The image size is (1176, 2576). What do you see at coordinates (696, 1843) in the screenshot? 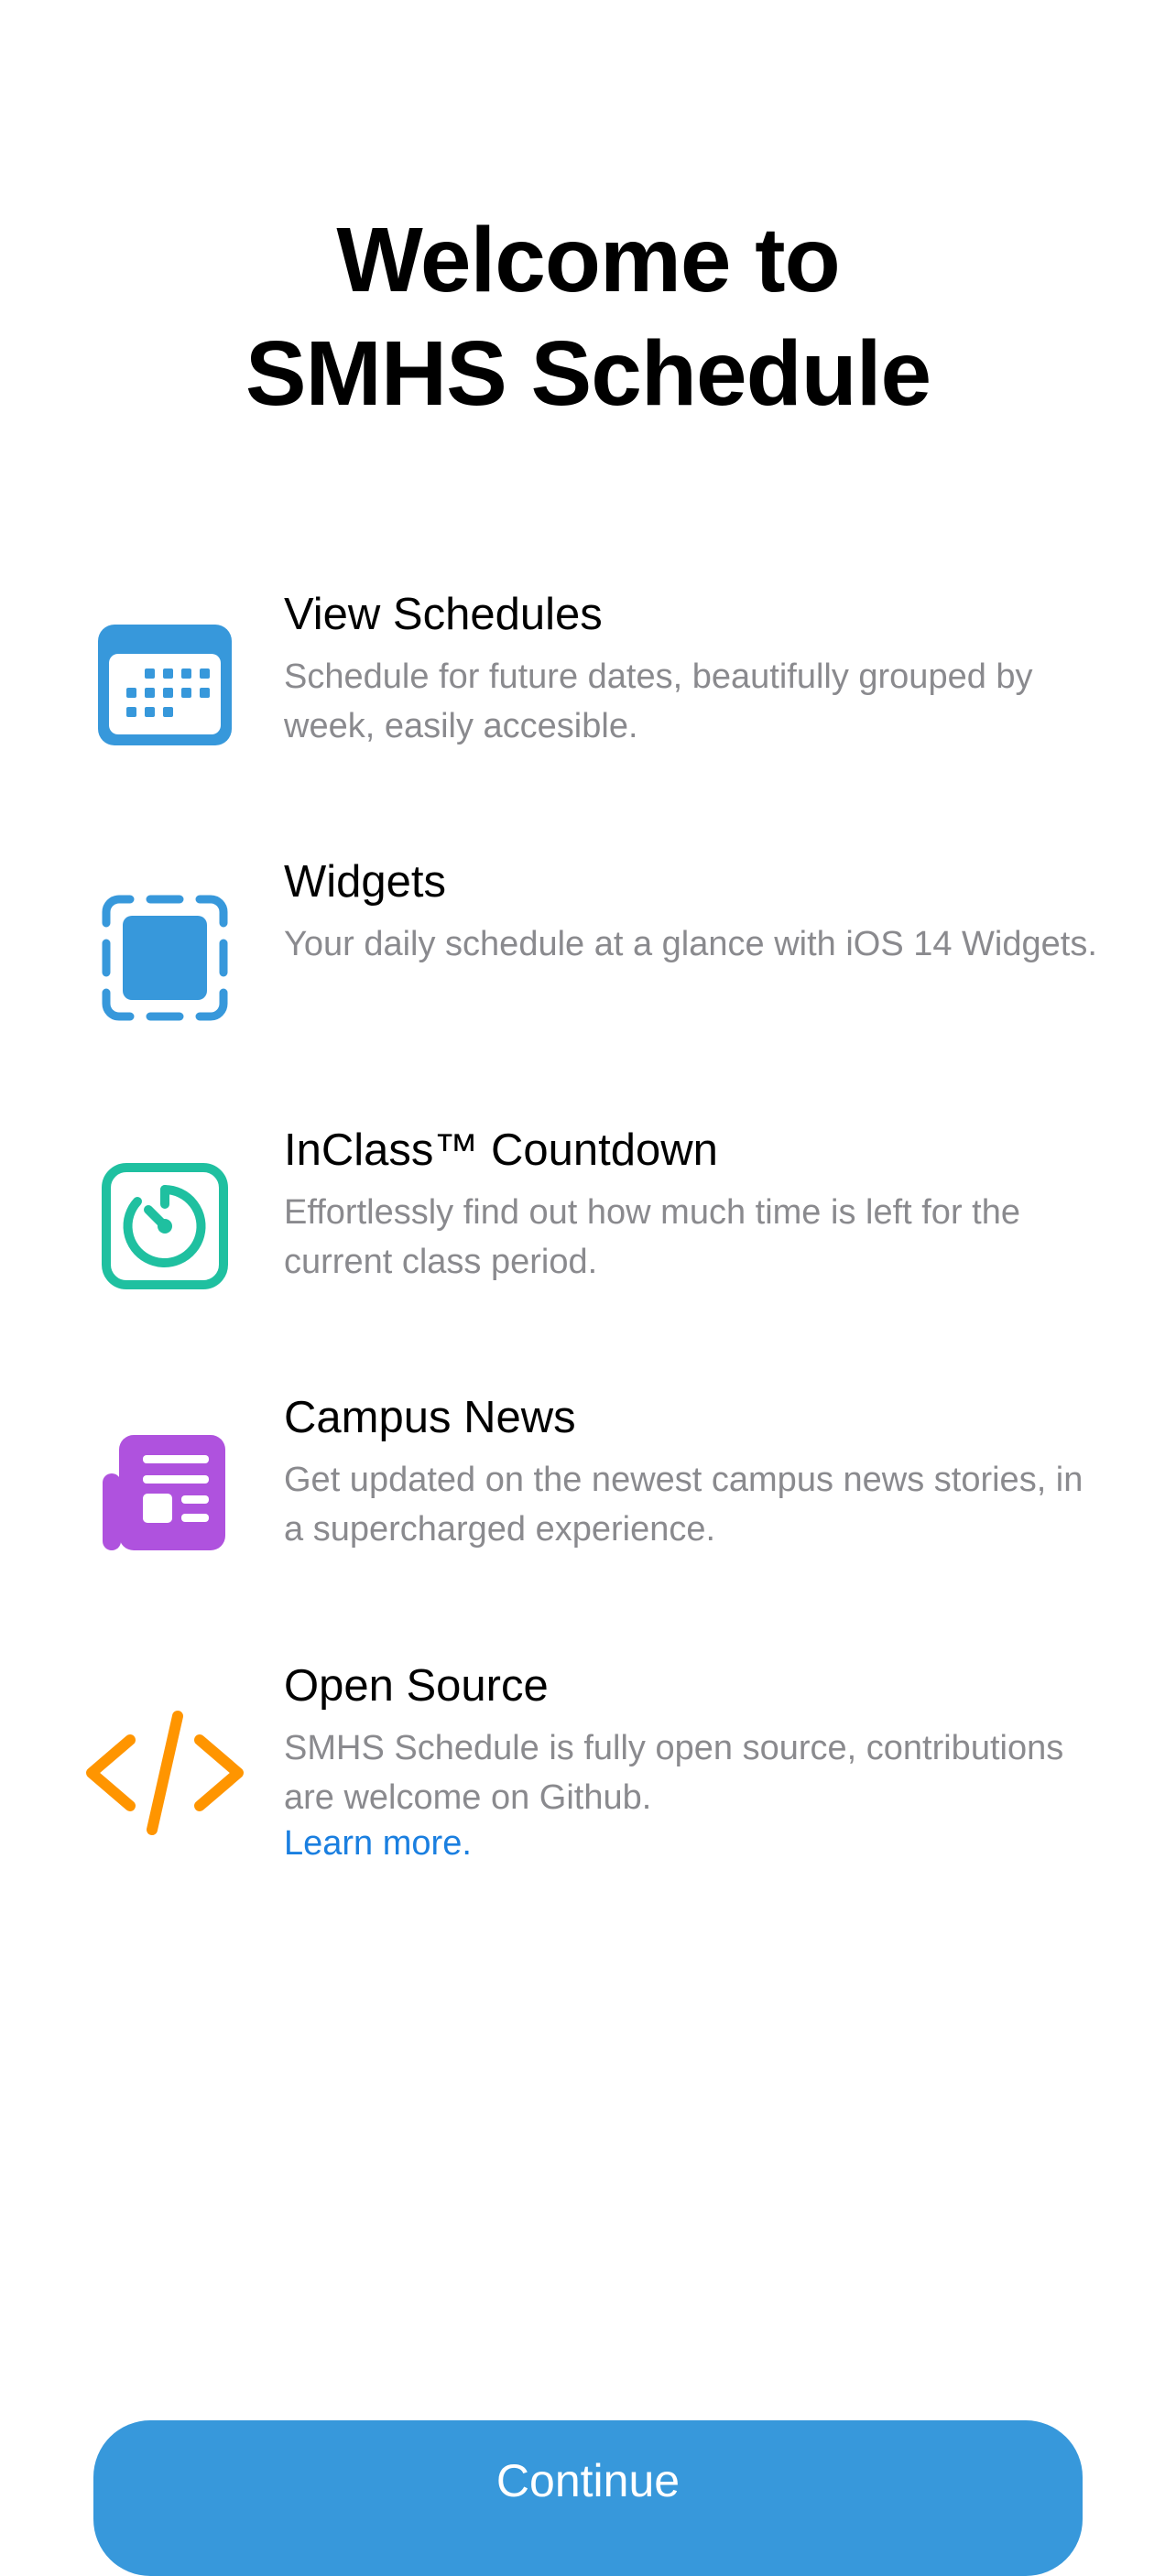
I see `learn-more-link: Learn more.` at bounding box center [696, 1843].